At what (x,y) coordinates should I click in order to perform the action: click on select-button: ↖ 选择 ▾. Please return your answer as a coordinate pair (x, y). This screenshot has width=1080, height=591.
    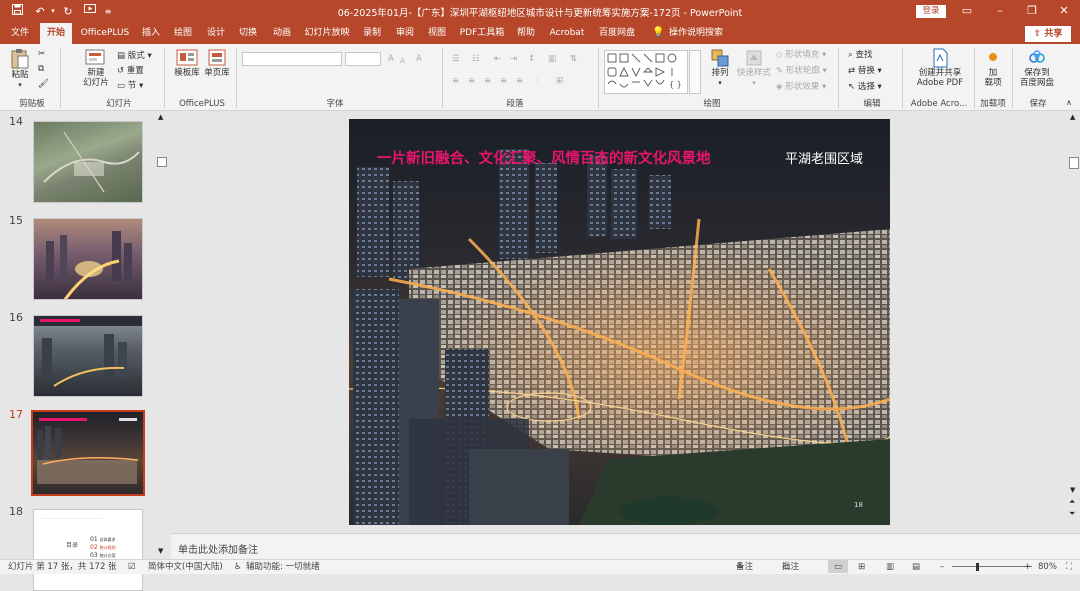
    Looking at the image, I should click on (865, 87).